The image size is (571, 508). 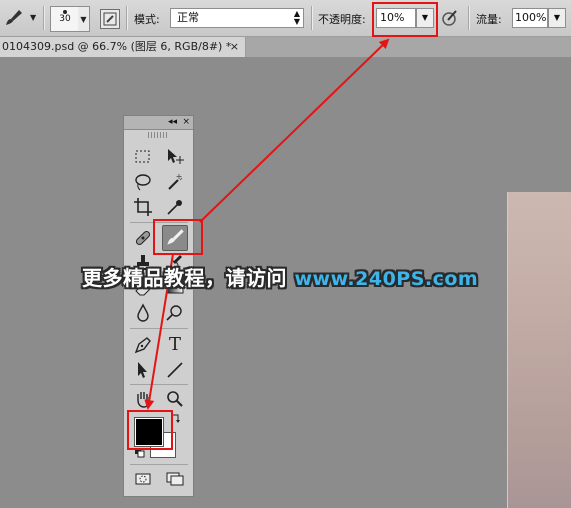 I want to click on quick-mask-button, so click(x=143, y=479).